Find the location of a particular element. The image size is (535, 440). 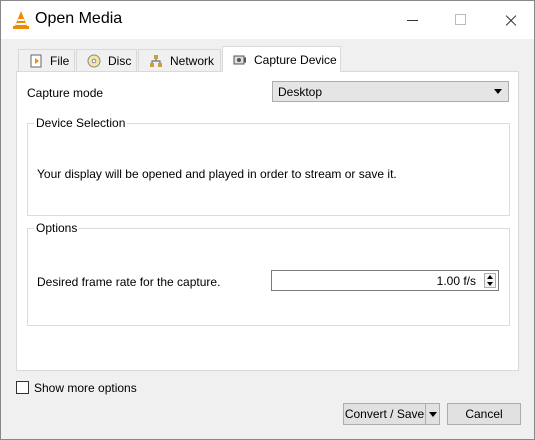

file-icon is located at coordinates (36, 60).